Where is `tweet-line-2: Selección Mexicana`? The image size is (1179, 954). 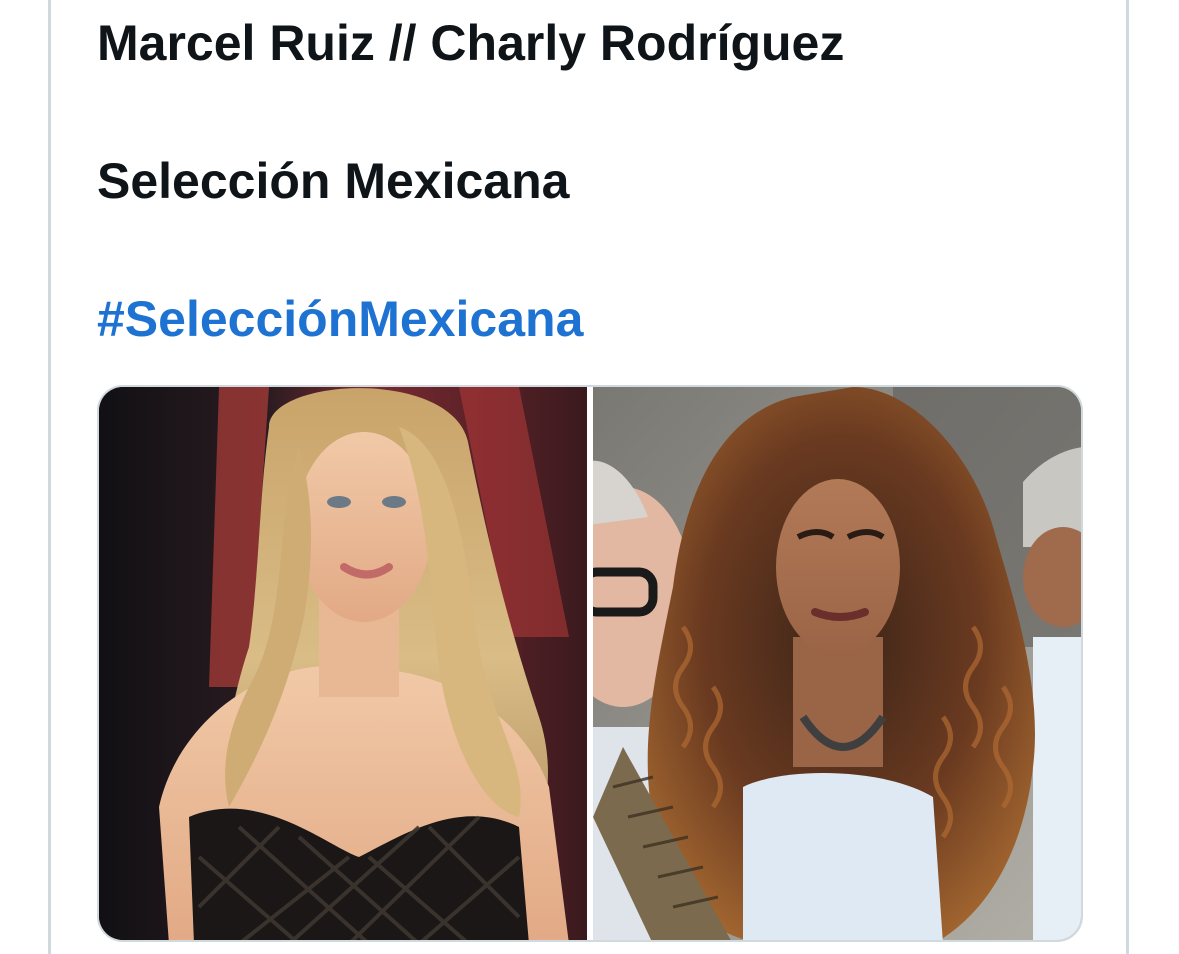 tweet-line-2: Selección Mexicana is located at coordinates (333, 181).